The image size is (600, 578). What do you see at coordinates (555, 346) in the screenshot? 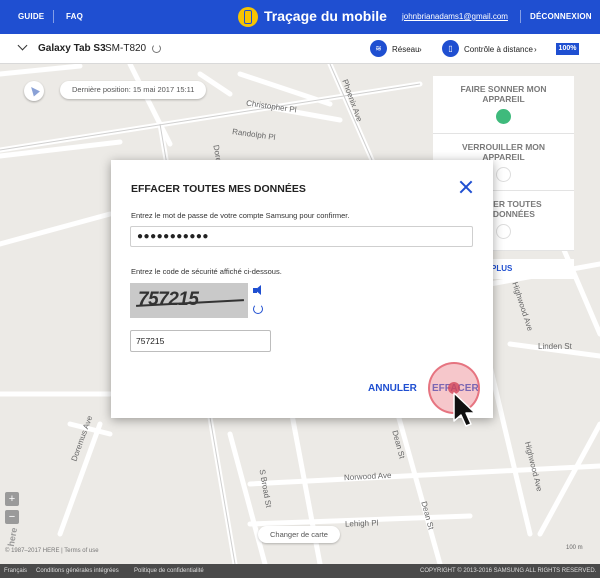
I see `street-label: Linden St` at bounding box center [555, 346].